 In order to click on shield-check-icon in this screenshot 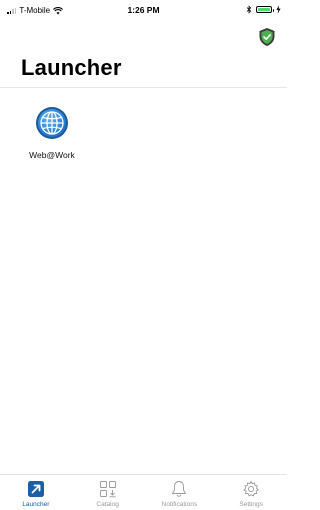, I will do `click(267, 37)`.